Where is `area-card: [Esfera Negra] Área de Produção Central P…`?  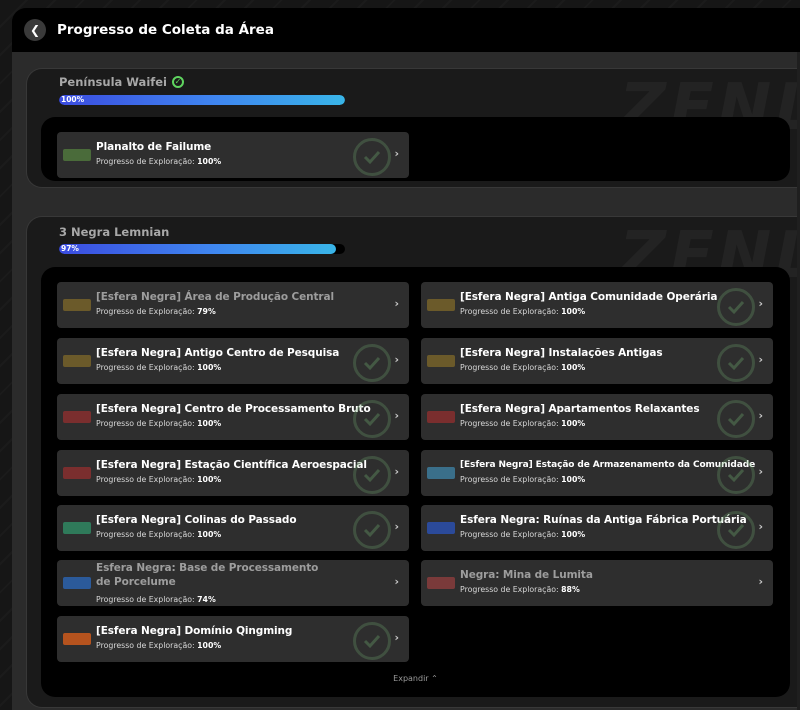 area-card: [Esfera Negra] Área de Produção Central P… is located at coordinates (233, 305).